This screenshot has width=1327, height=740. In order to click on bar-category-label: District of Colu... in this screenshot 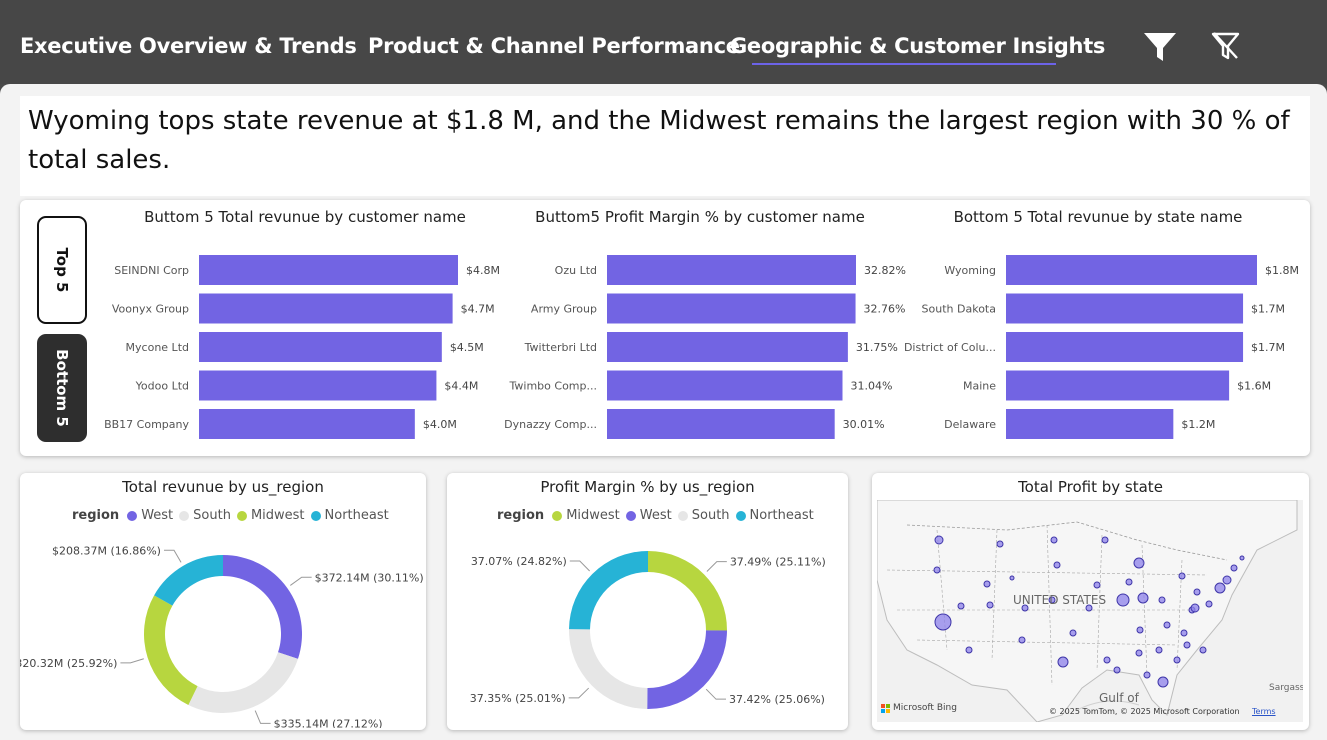, I will do `click(950, 347)`.